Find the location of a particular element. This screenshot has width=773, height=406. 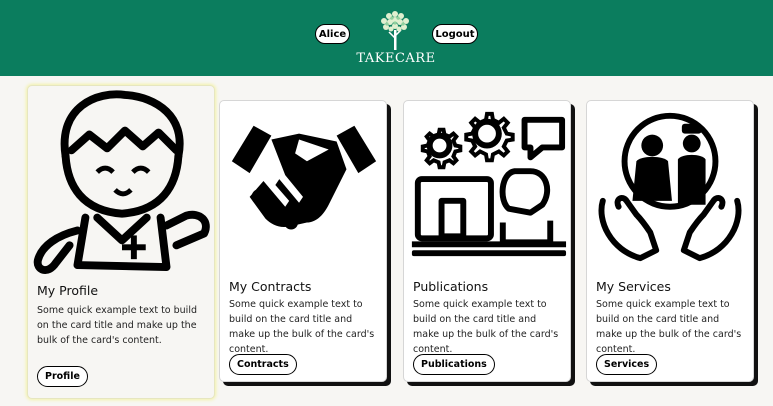

brand-name: TAKECARE is located at coordinates (396, 58).